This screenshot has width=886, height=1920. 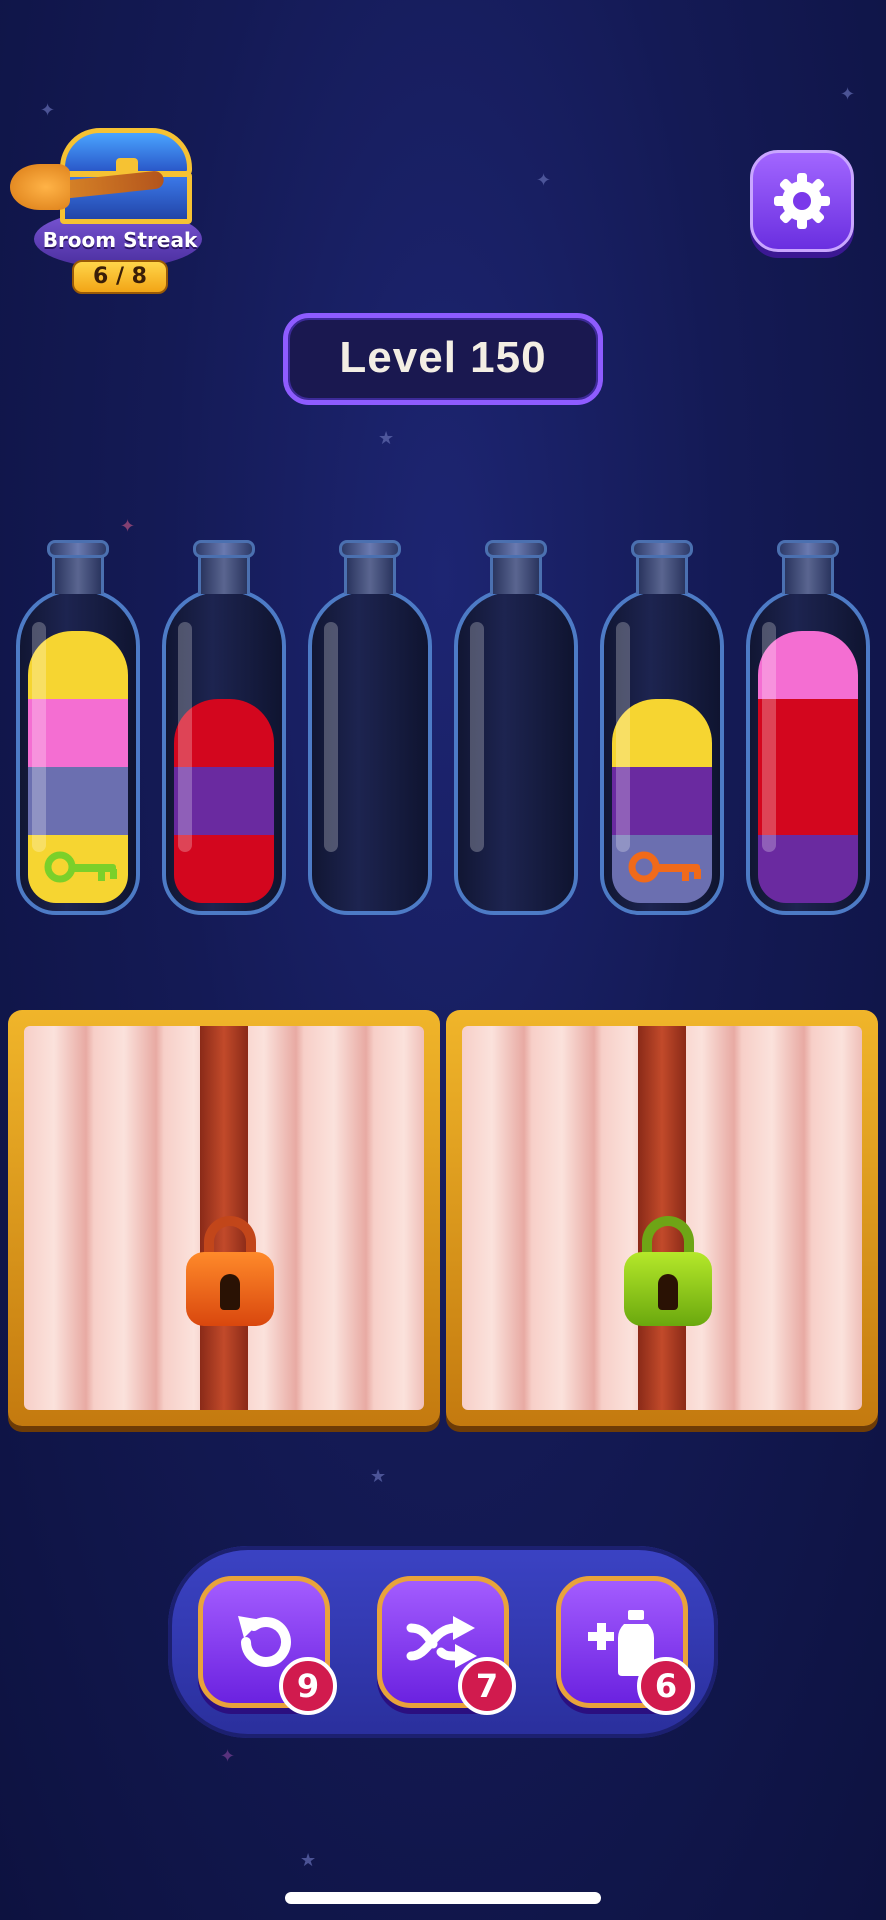 I want to click on add-bottle-button: 6, so click(x=625, y=1645).